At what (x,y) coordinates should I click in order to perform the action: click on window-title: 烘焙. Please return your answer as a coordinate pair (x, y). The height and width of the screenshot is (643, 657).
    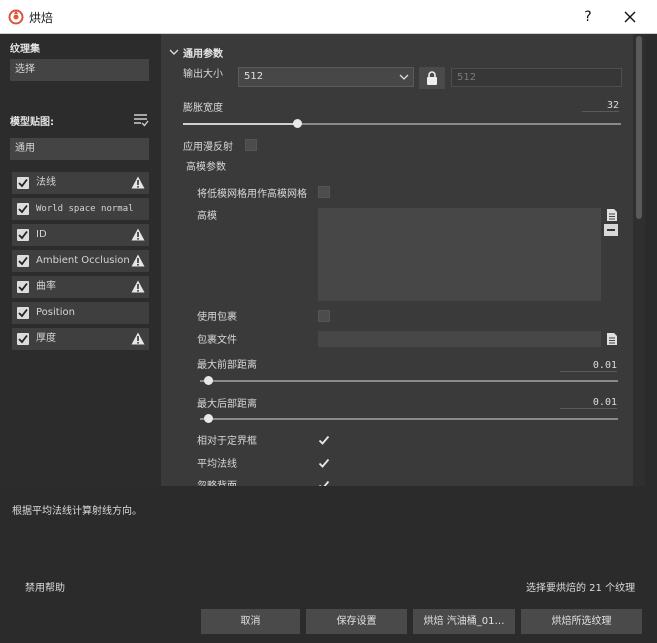
    Looking at the image, I should click on (41, 18).